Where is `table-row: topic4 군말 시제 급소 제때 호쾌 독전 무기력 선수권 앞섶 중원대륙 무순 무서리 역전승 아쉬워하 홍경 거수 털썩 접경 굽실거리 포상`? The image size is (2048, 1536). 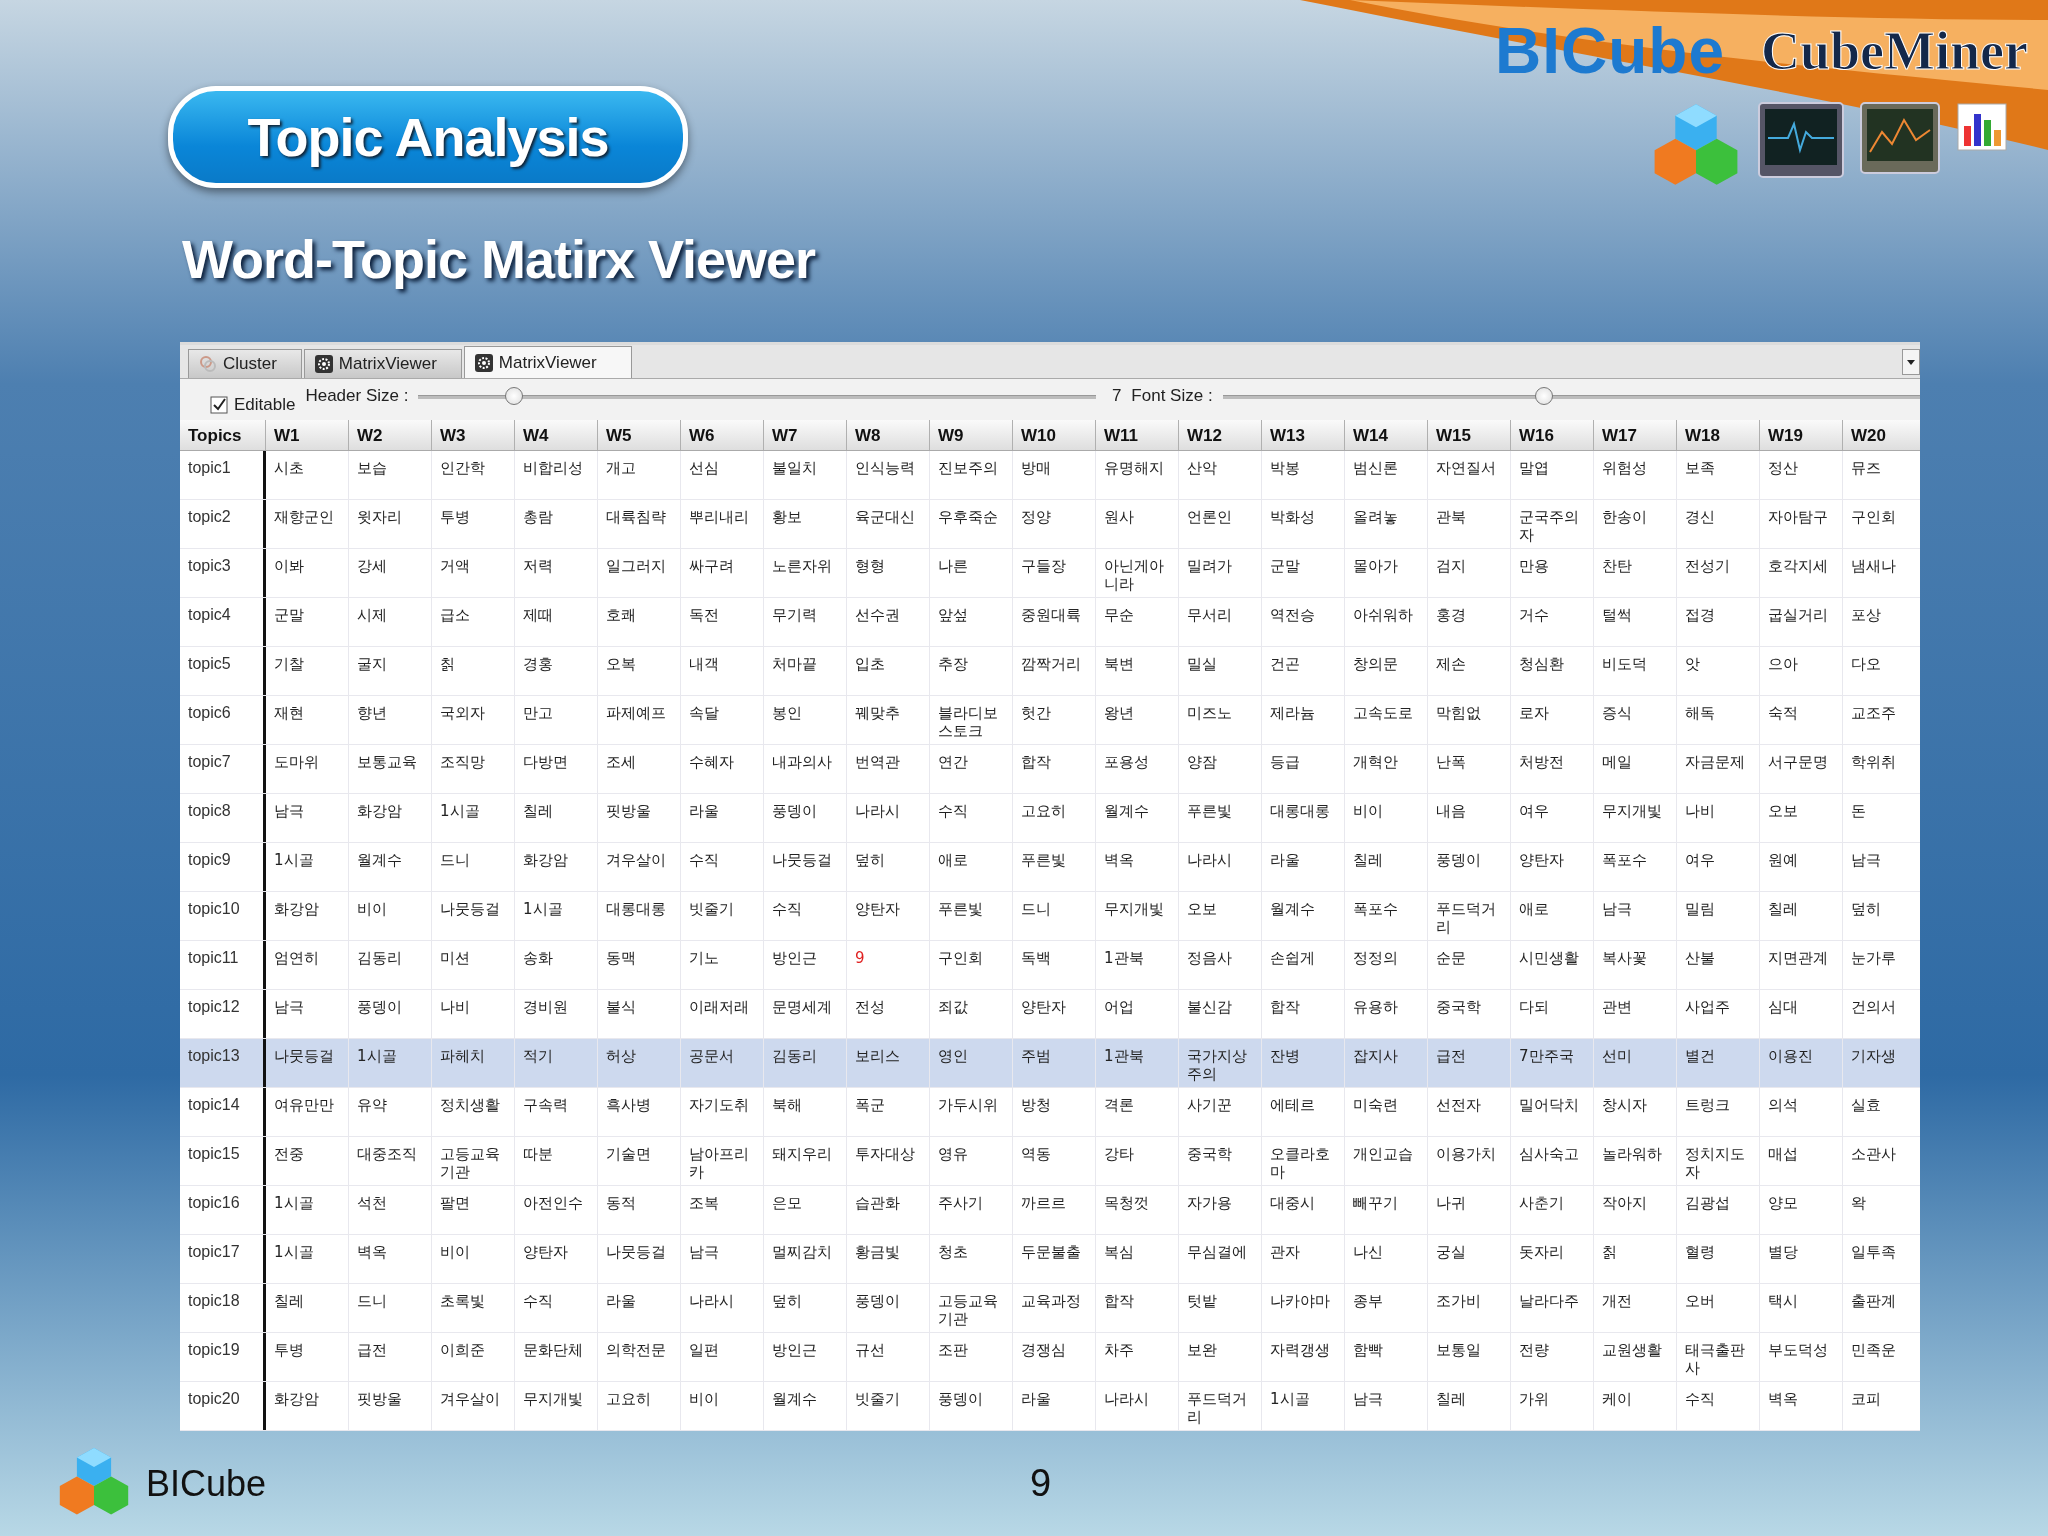 table-row: topic4 군말 시제 급소 제때 호쾌 독전 무기력 선수권 앞섶 중원대륙 무순 무서리 역전승 아쉬워하 홍경 거수 털썩 접경 굽실거리 포상 is located at coordinates (1050, 622).